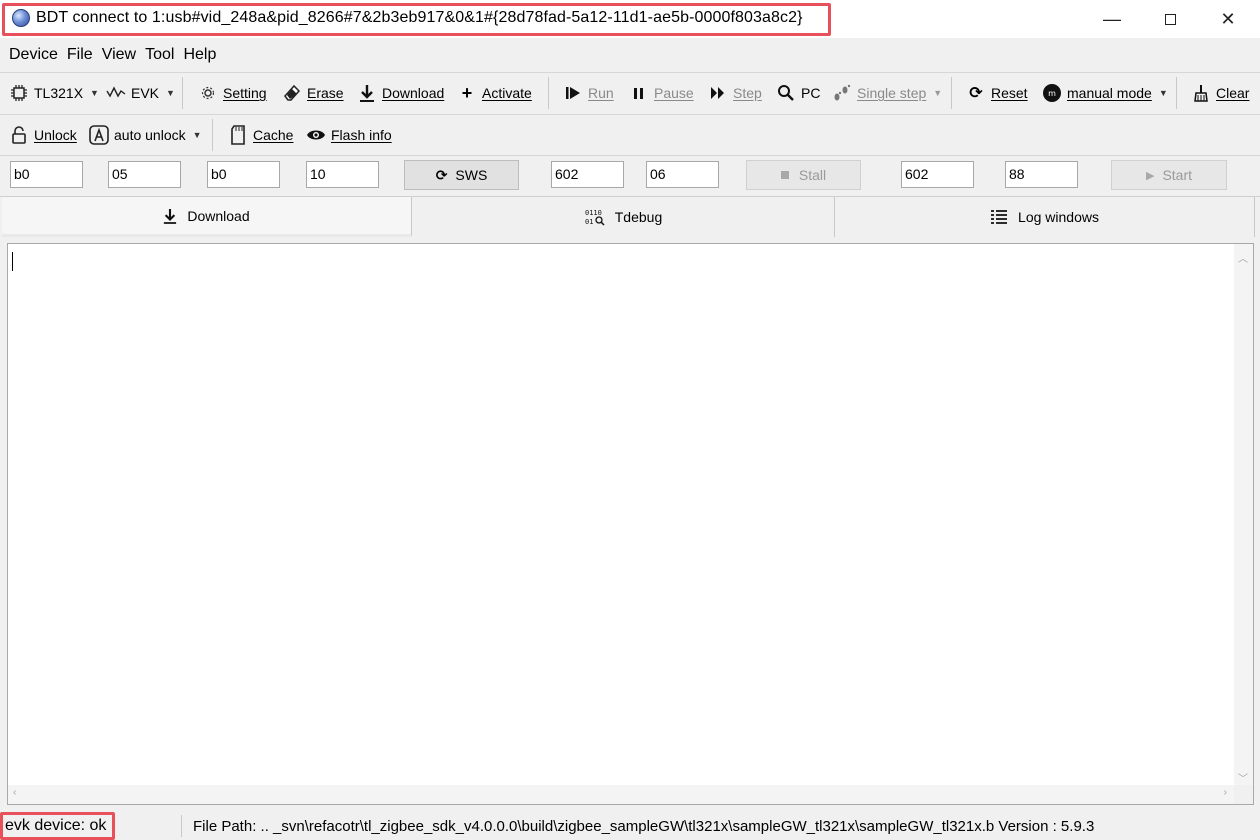 Image resolution: width=1260 pixels, height=840 pixels. I want to click on single-step-dropdown: Single step ▼, so click(887, 93).